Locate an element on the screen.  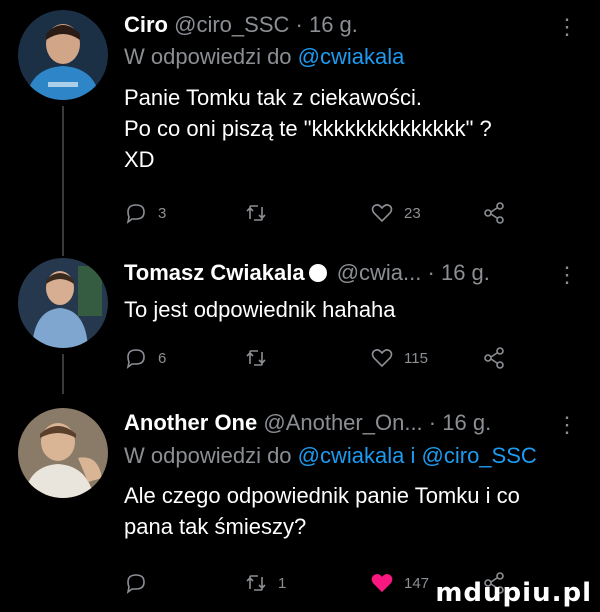
mention-joiner: i is located at coordinates (413, 455).